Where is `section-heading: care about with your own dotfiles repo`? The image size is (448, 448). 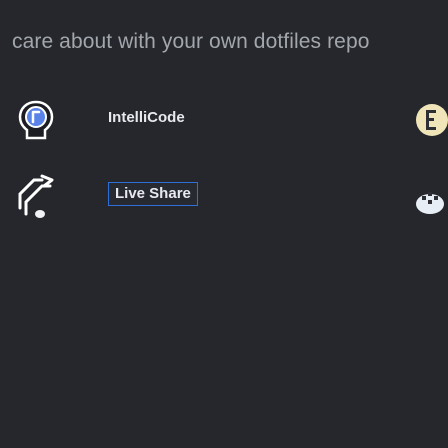
section-heading: care about with your own dotfiles repo is located at coordinates (191, 41).